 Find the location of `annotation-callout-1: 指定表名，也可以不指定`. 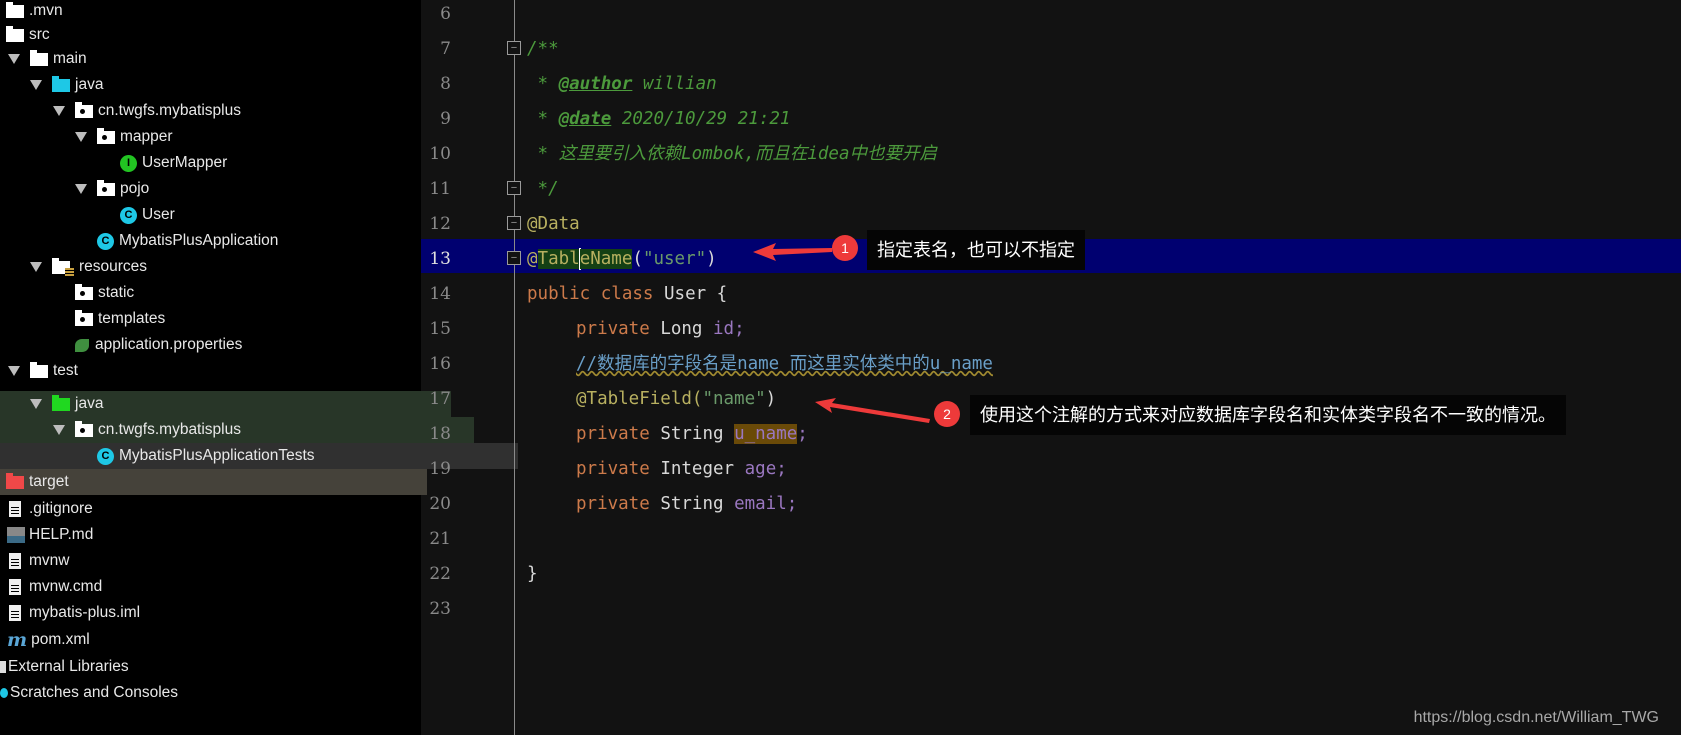

annotation-callout-1: 指定表名，也可以不指定 is located at coordinates (976, 250).